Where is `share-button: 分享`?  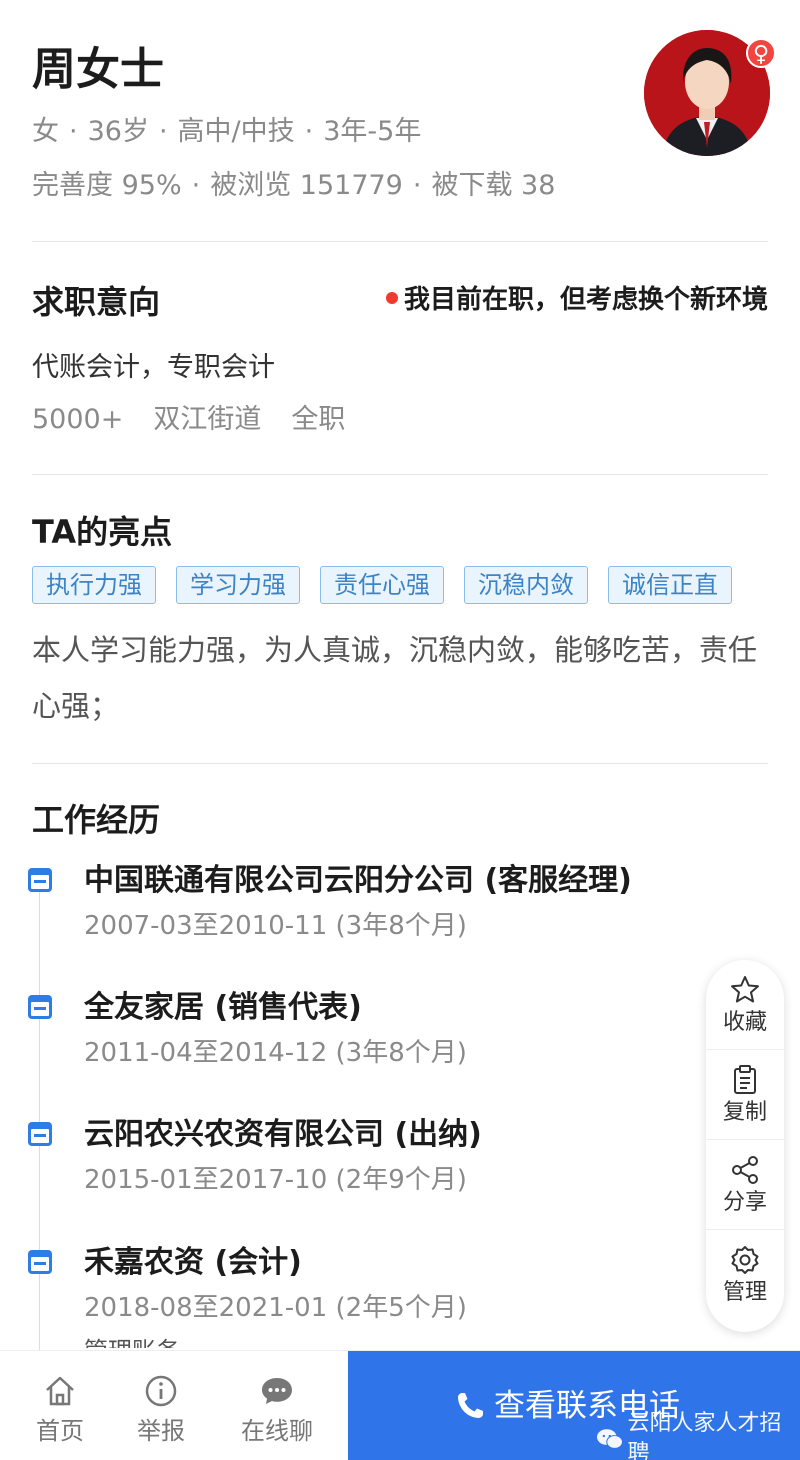
share-button: 分享 is located at coordinates (745, 1185).